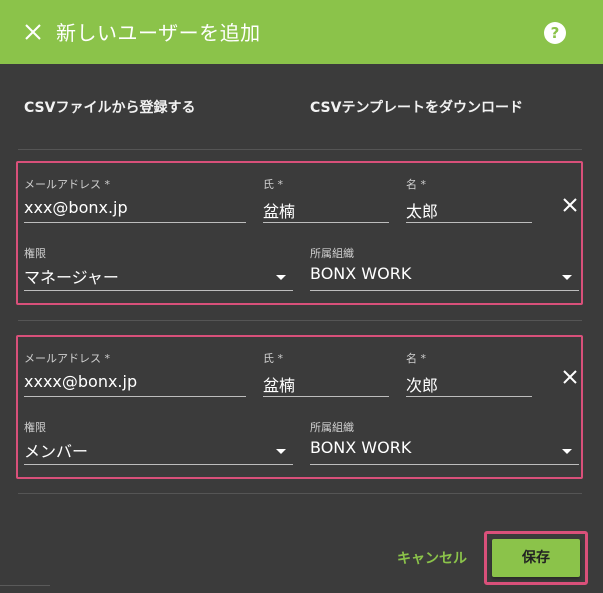 The height and width of the screenshot is (593, 603). I want to click on first-name-input: 太郎, so click(422, 210).